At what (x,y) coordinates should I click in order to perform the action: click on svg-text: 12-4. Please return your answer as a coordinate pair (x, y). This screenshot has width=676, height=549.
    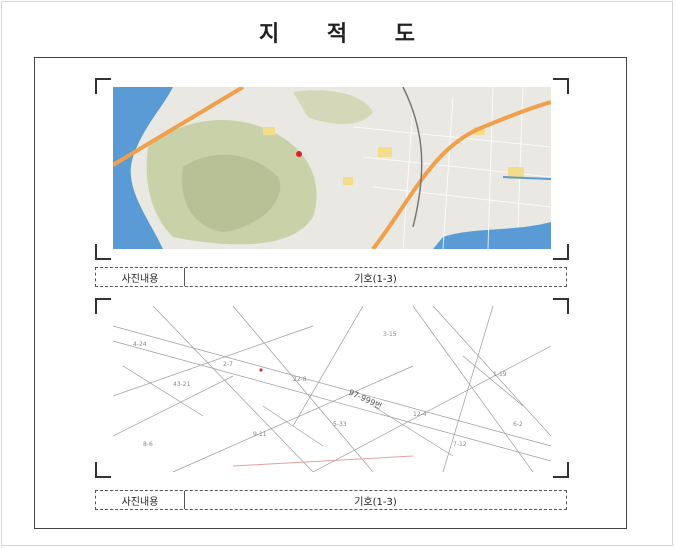
    Looking at the image, I should click on (420, 414).